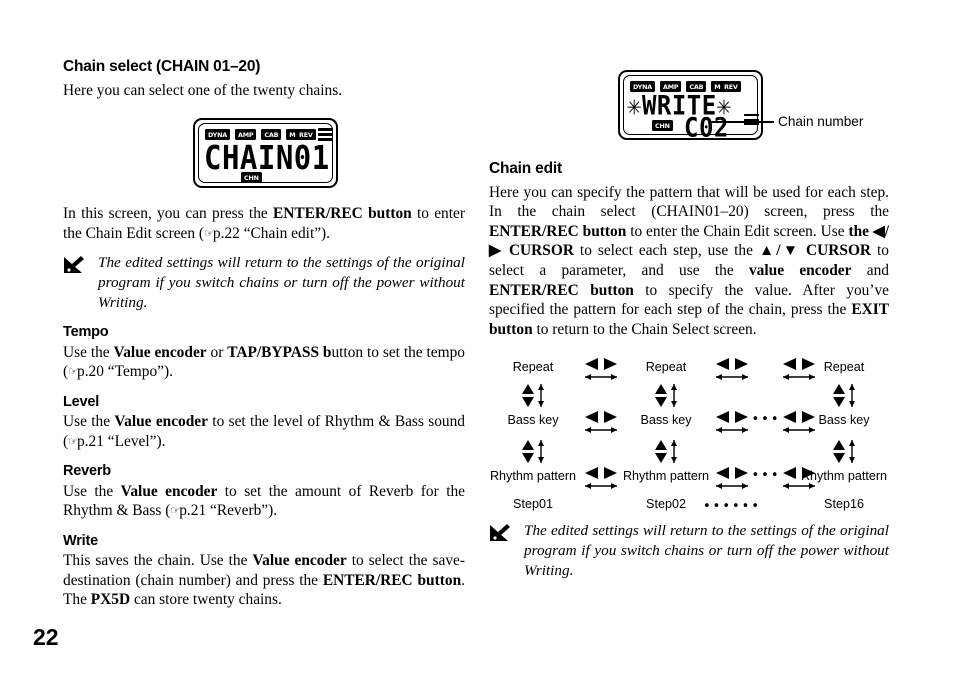 This screenshot has width=954, height=677. I want to click on chain-edit-text-run-7: value encoder, so click(800, 270).